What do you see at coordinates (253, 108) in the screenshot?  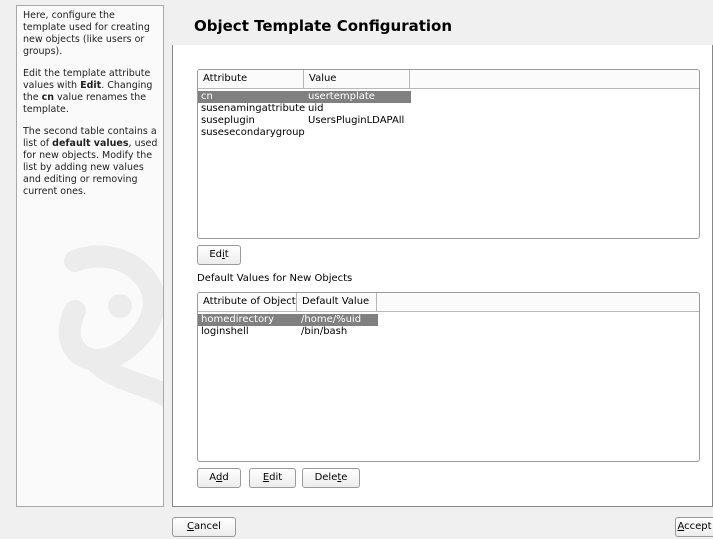 I see `cell-attribute: susenamingattribute` at bounding box center [253, 108].